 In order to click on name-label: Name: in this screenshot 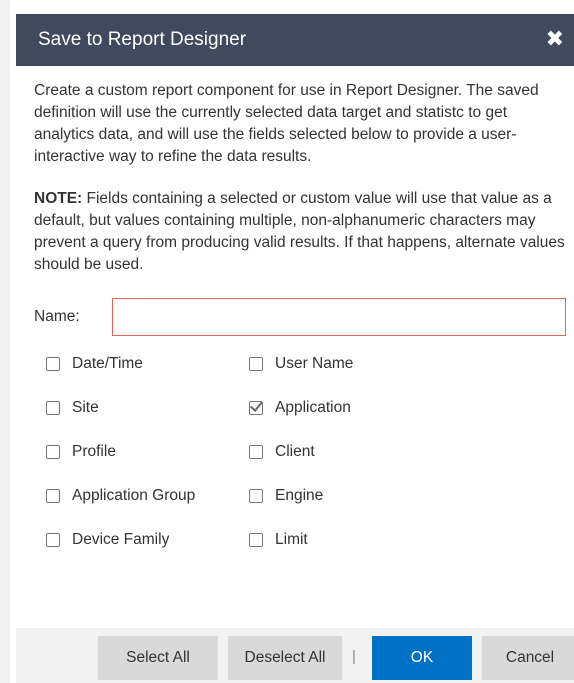, I will do `click(57, 316)`.